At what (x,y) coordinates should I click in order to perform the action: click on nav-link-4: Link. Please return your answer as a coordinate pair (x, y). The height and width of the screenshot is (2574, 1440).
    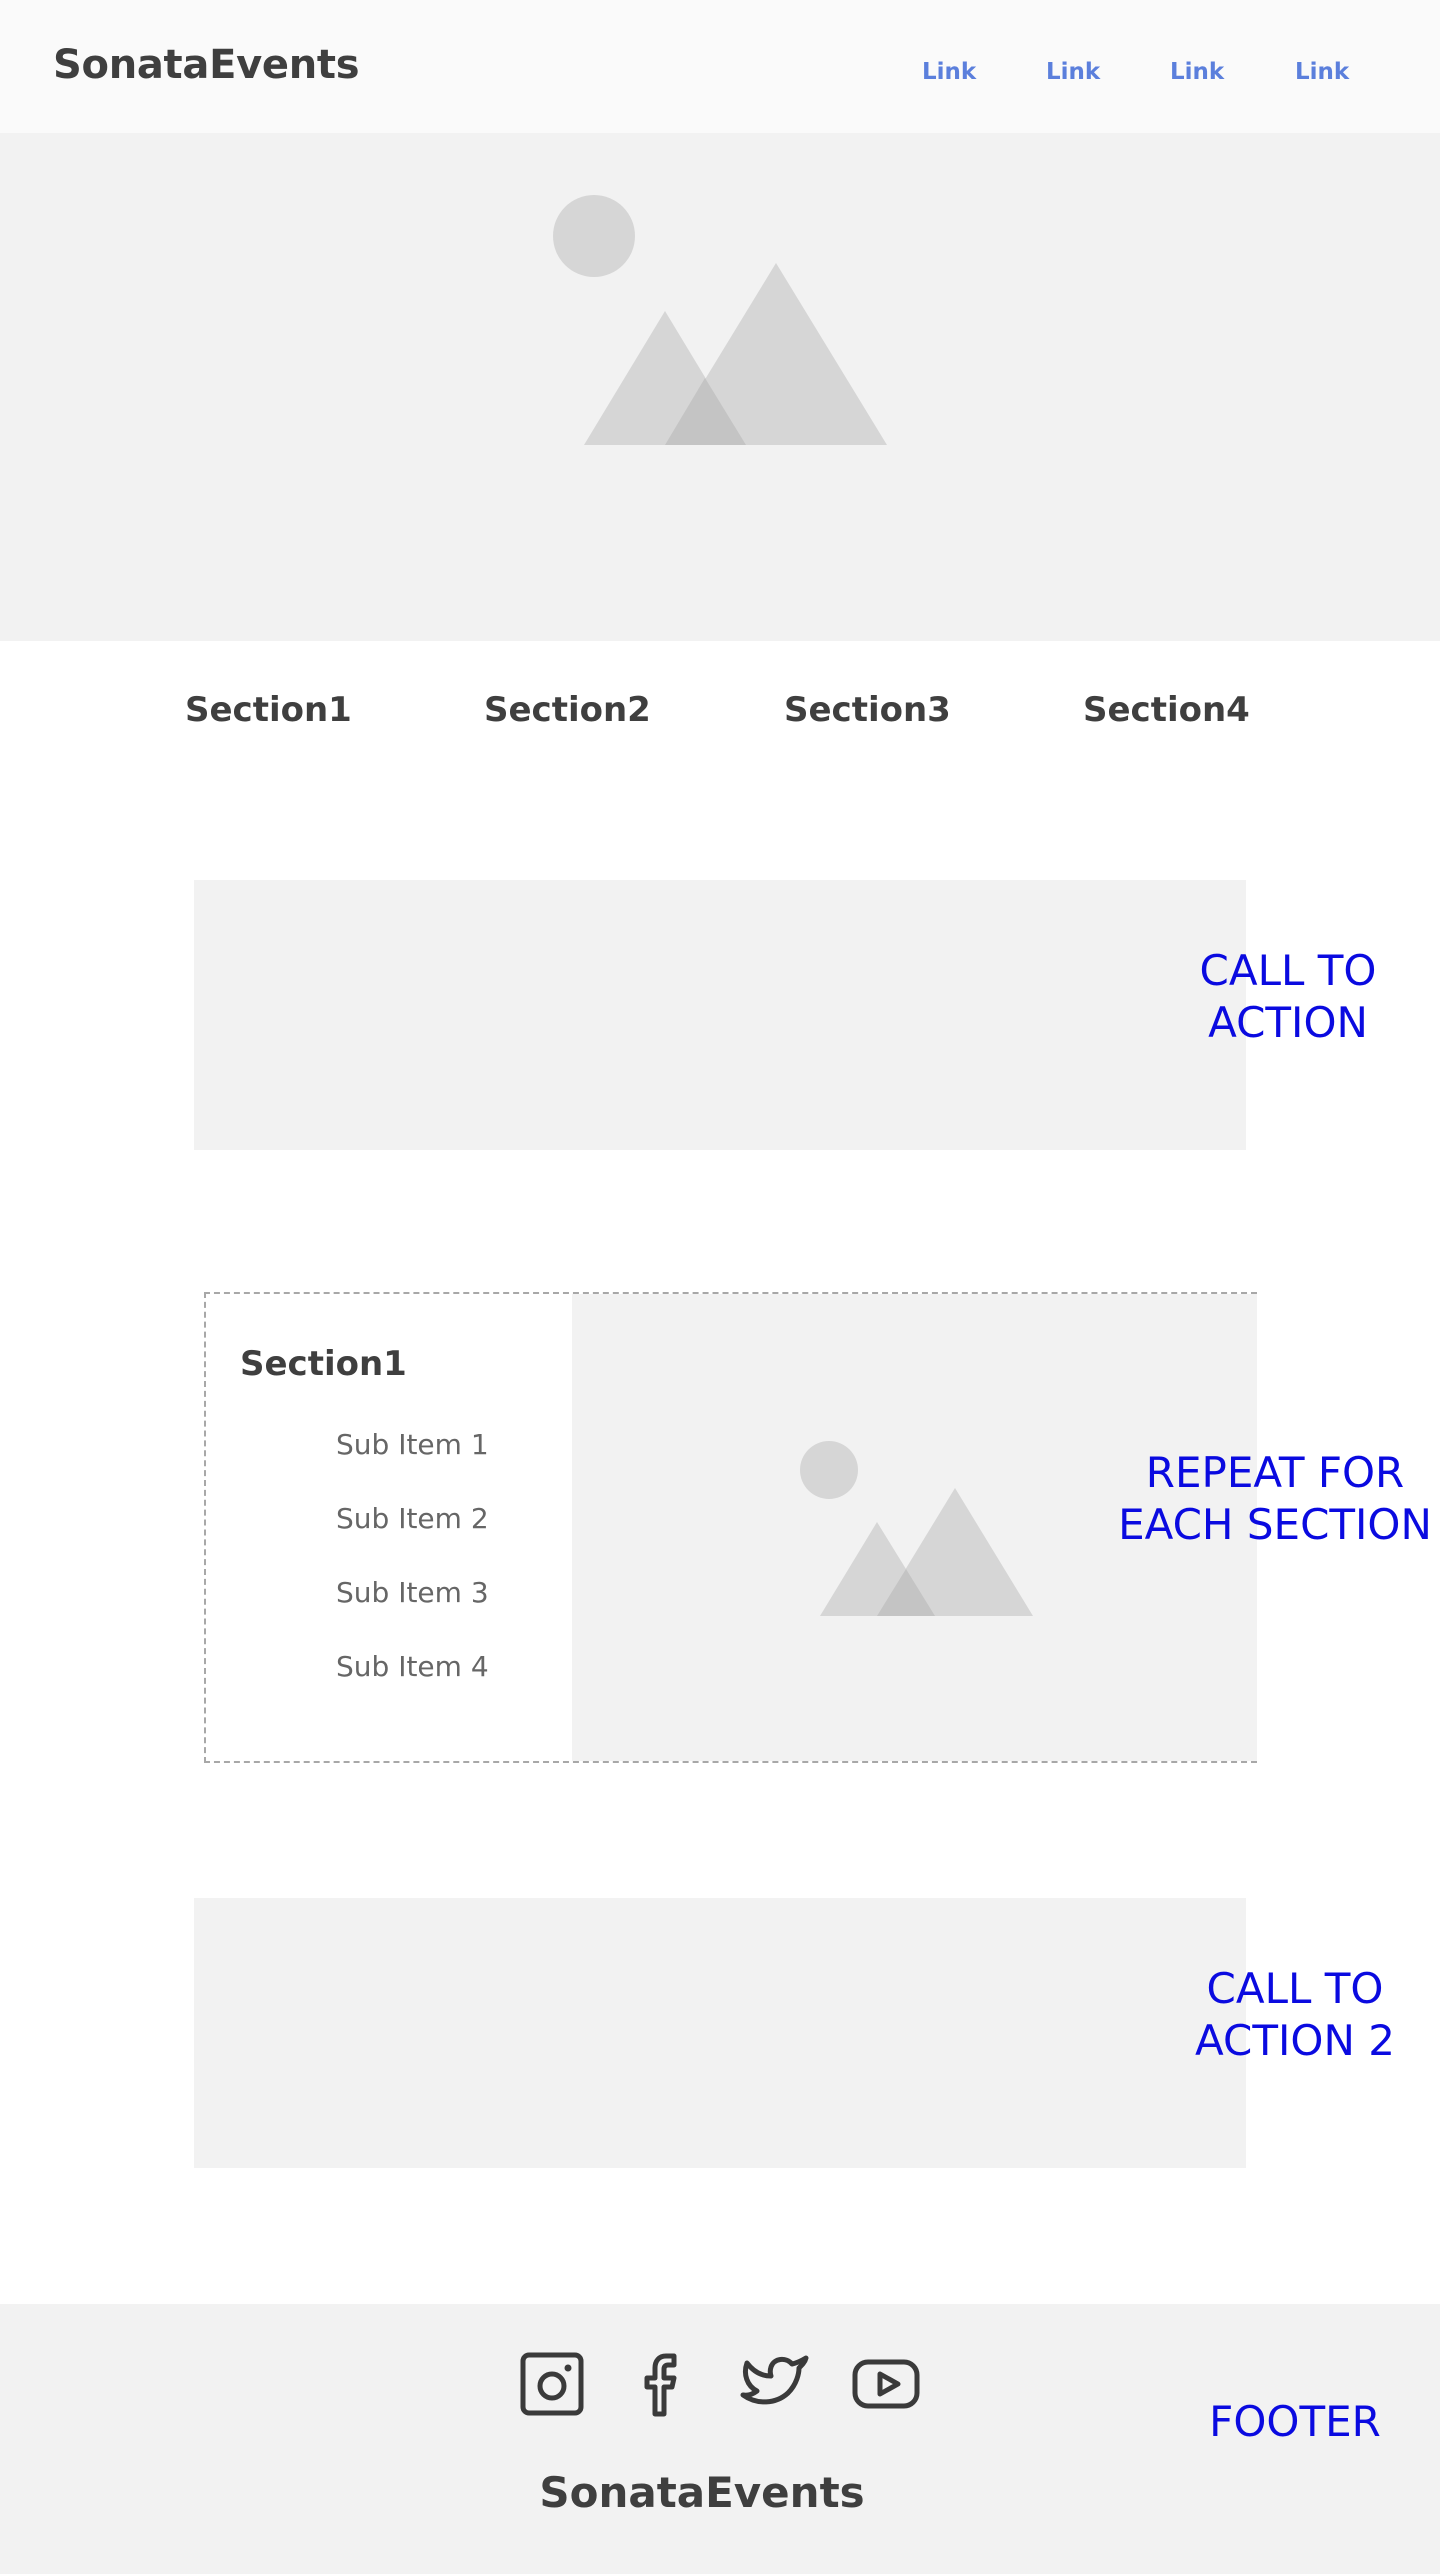
    Looking at the image, I should click on (1322, 72).